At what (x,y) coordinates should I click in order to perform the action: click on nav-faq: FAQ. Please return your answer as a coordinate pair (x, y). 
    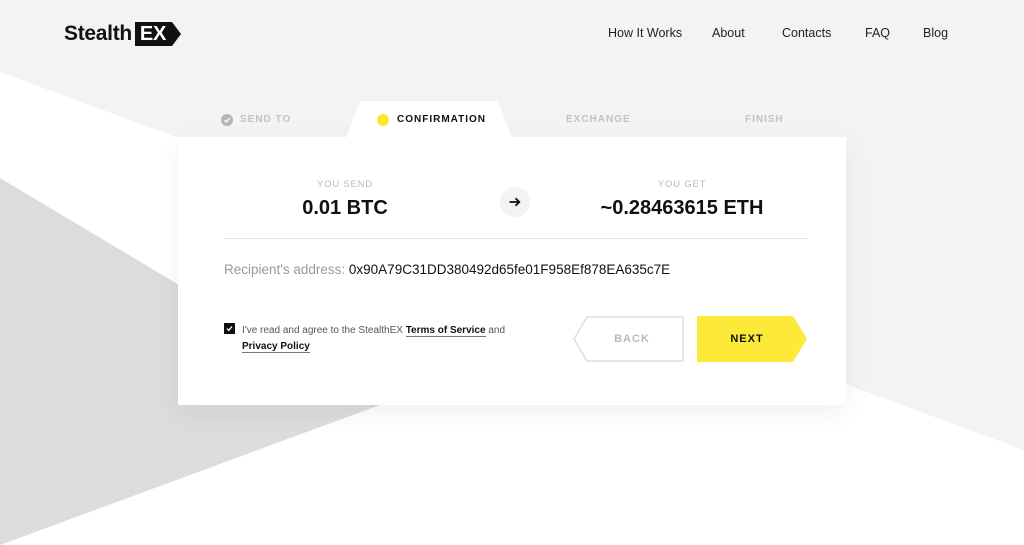
    Looking at the image, I should click on (877, 33).